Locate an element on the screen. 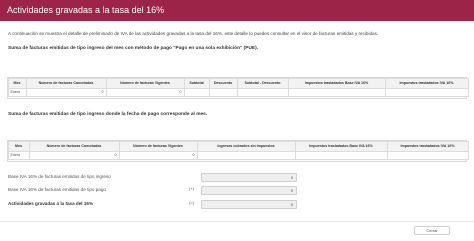 The image size is (474, 241). column-header: Descuento is located at coordinates (223, 83).